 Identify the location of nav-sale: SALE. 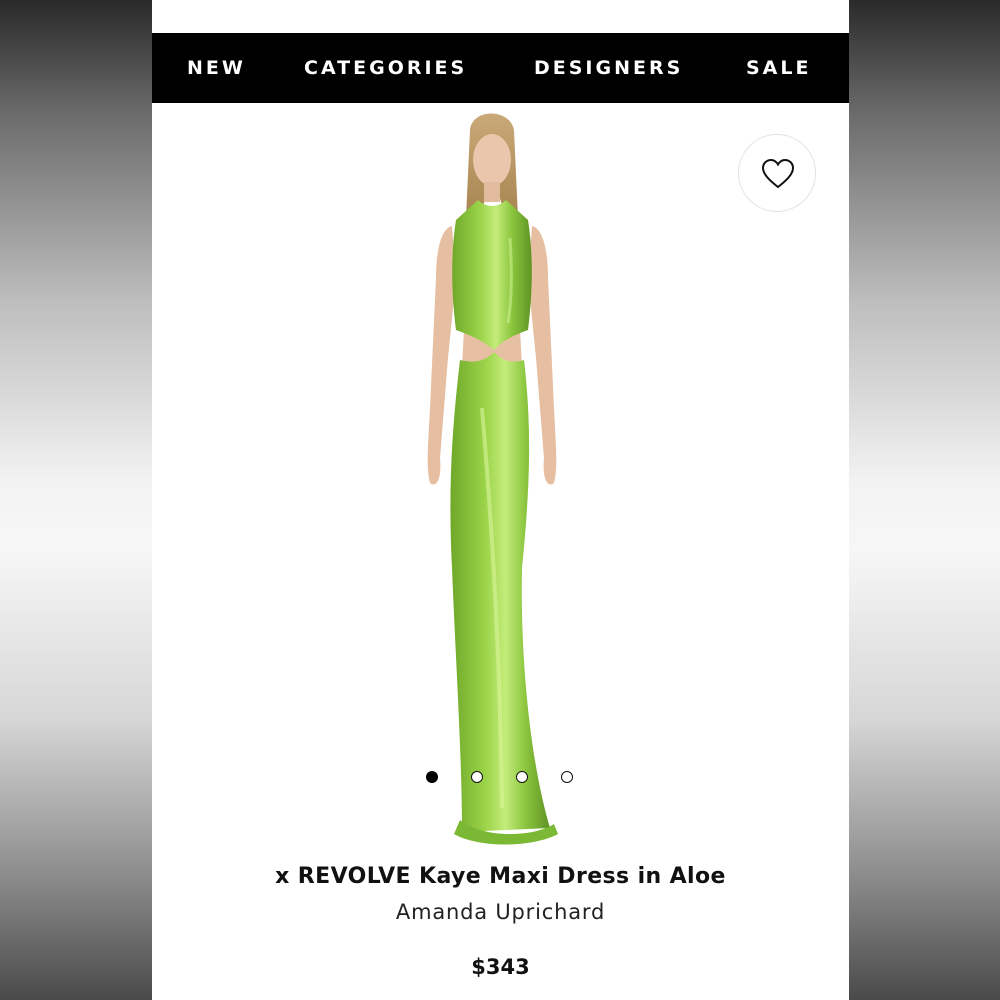
(778, 68).